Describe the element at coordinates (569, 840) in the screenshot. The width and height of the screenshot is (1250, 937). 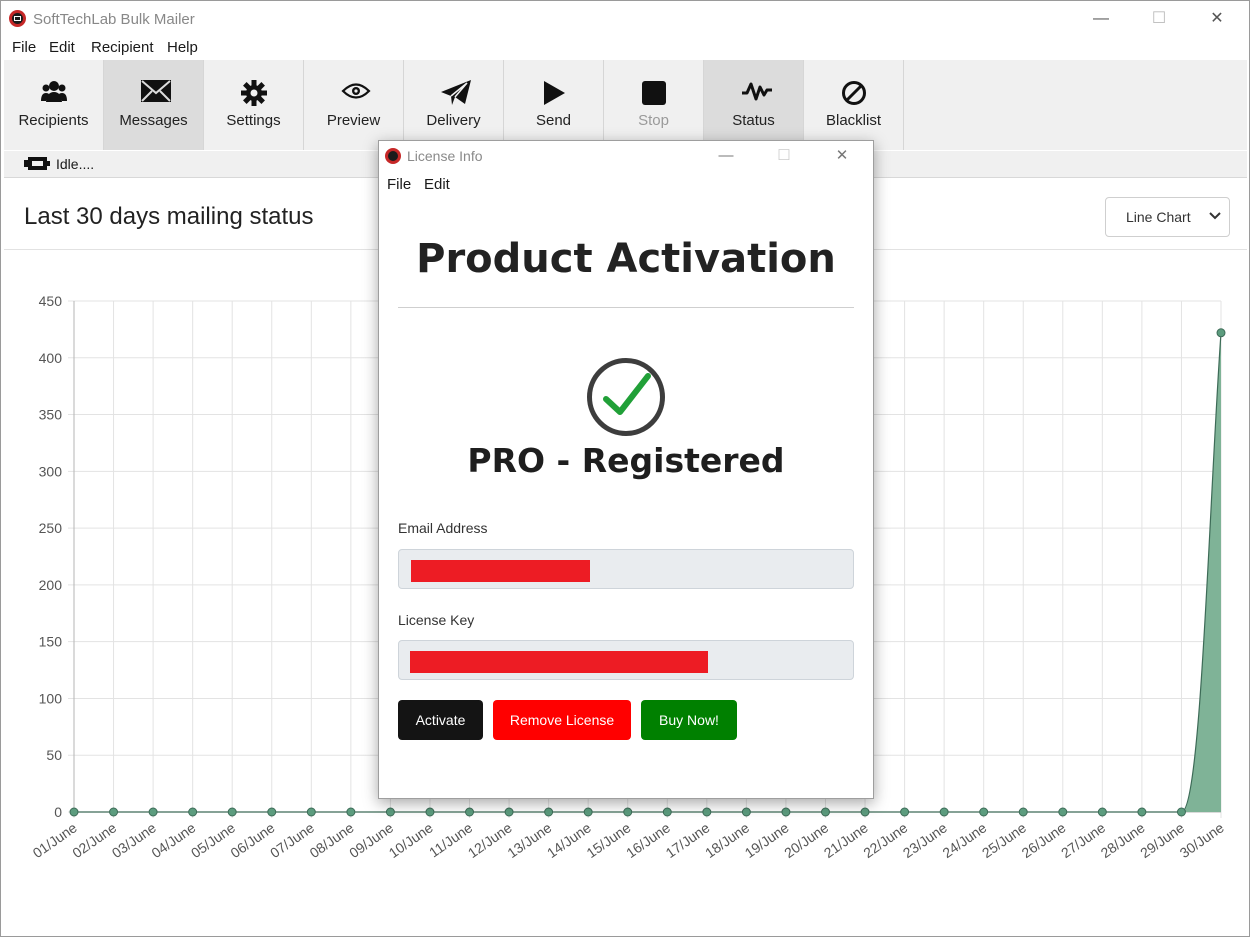
I see `x-tick-label: 14/June` at that location.